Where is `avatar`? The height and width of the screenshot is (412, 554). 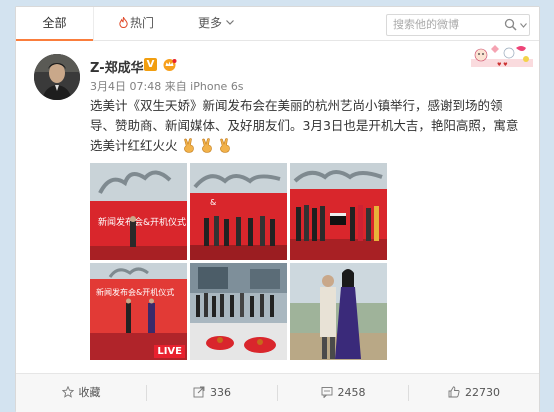
avatar is located at coordinates (57, 77).